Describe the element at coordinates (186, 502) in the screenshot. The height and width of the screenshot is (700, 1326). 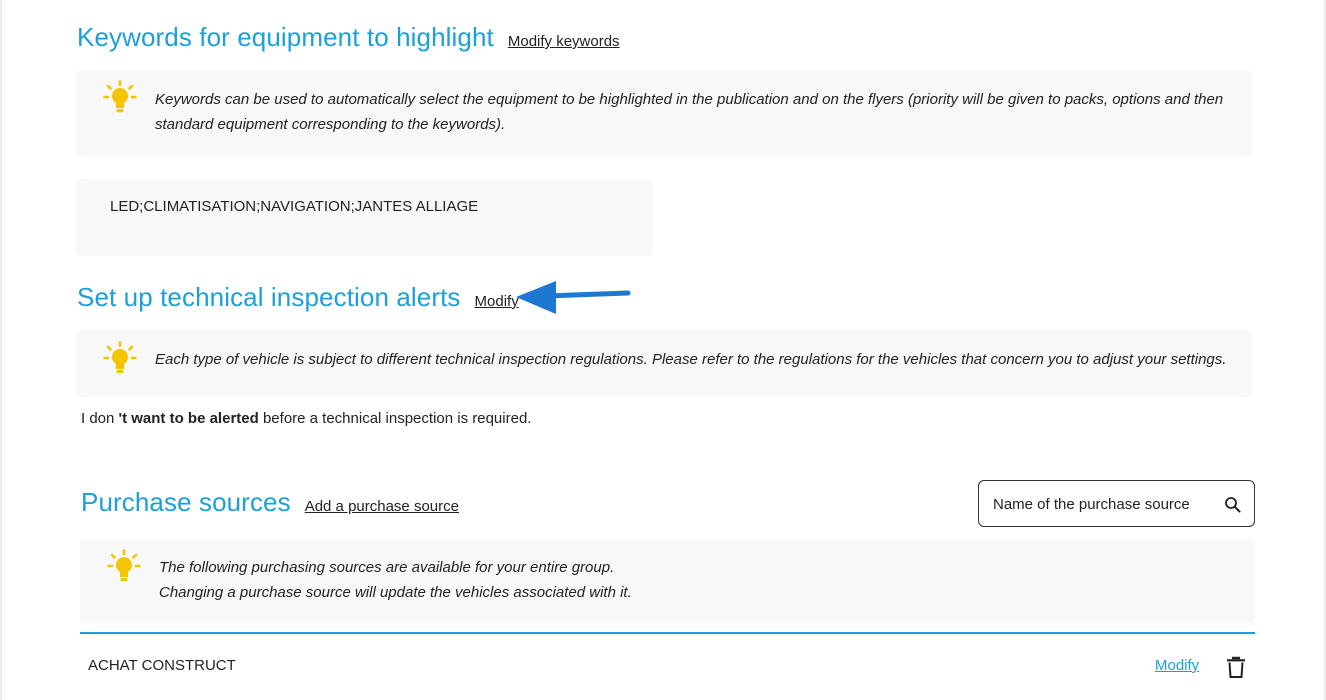
I see `purchase-title: Purchase sources` at that location.